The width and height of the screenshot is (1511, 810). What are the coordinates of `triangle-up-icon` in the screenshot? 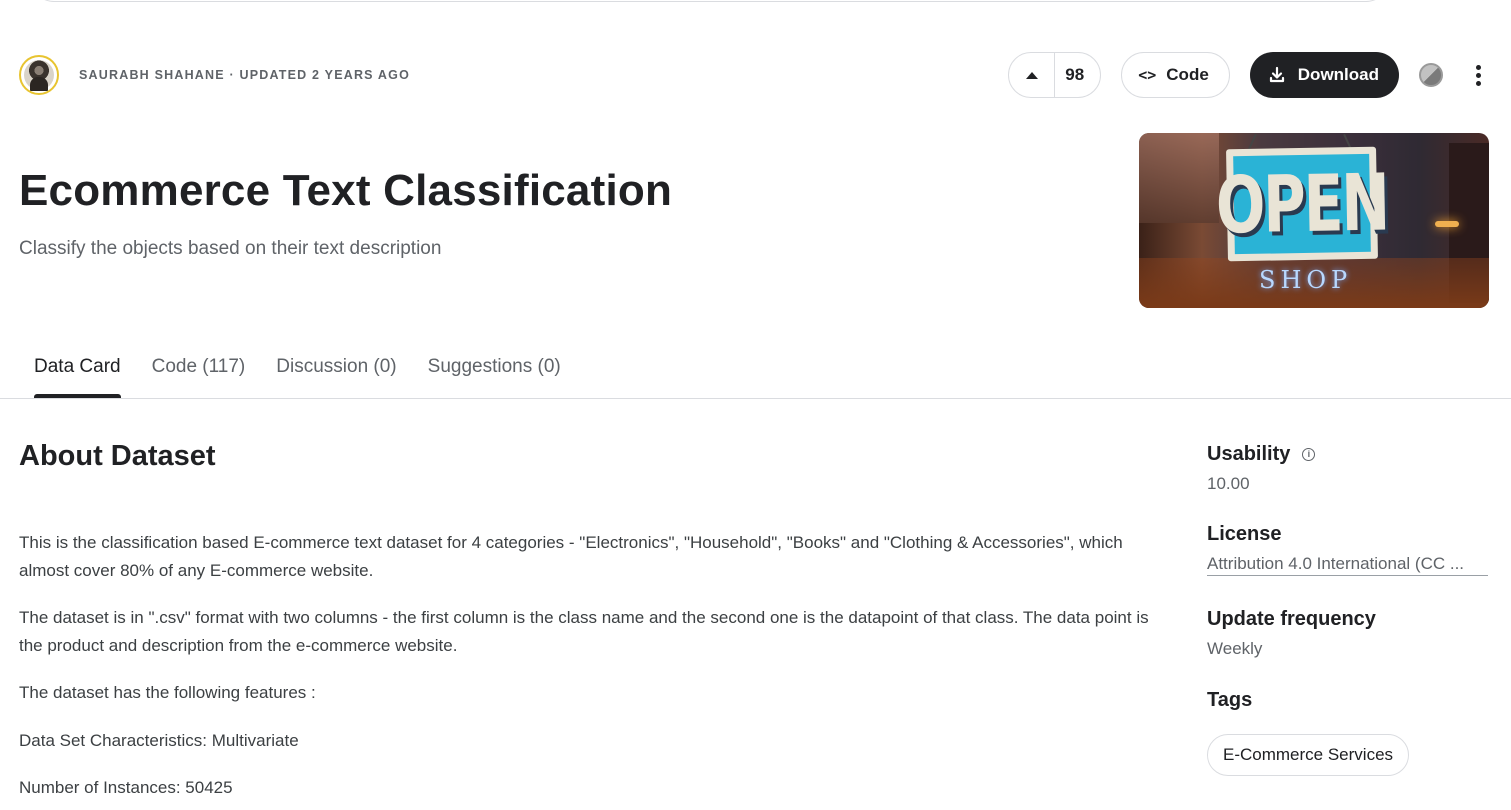 It's located at (1031, 75).